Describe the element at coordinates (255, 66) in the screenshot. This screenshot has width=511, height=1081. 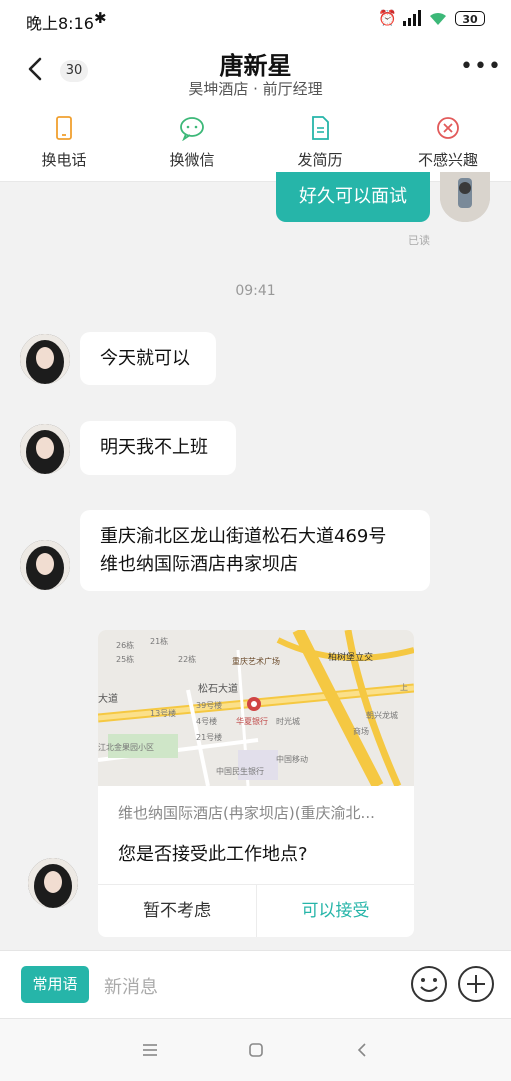
I see `contact-name: 唐新星` at that location.